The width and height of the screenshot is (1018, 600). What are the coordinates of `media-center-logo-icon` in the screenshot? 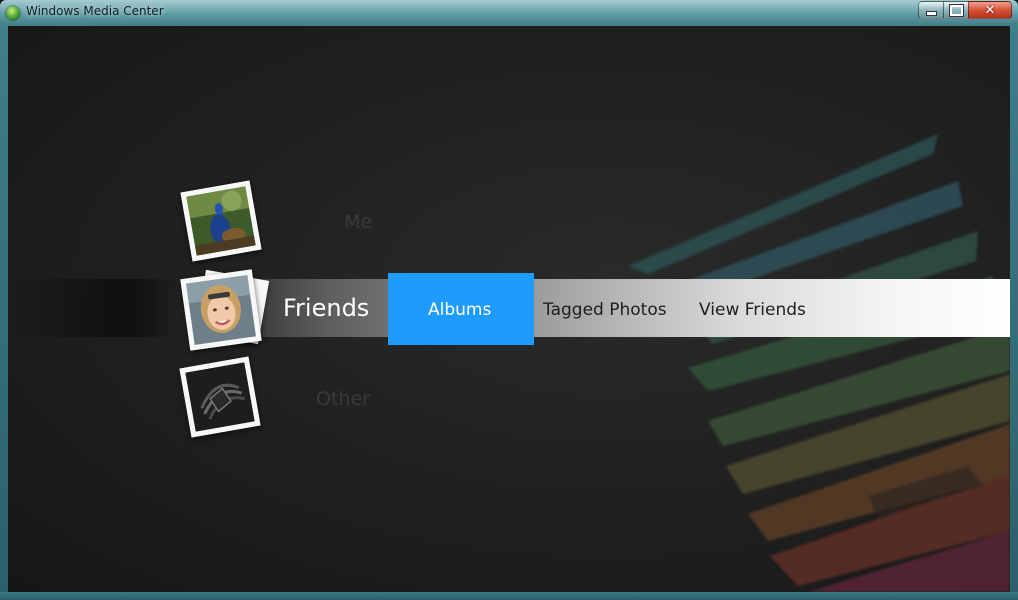 It's located at (13, 13).